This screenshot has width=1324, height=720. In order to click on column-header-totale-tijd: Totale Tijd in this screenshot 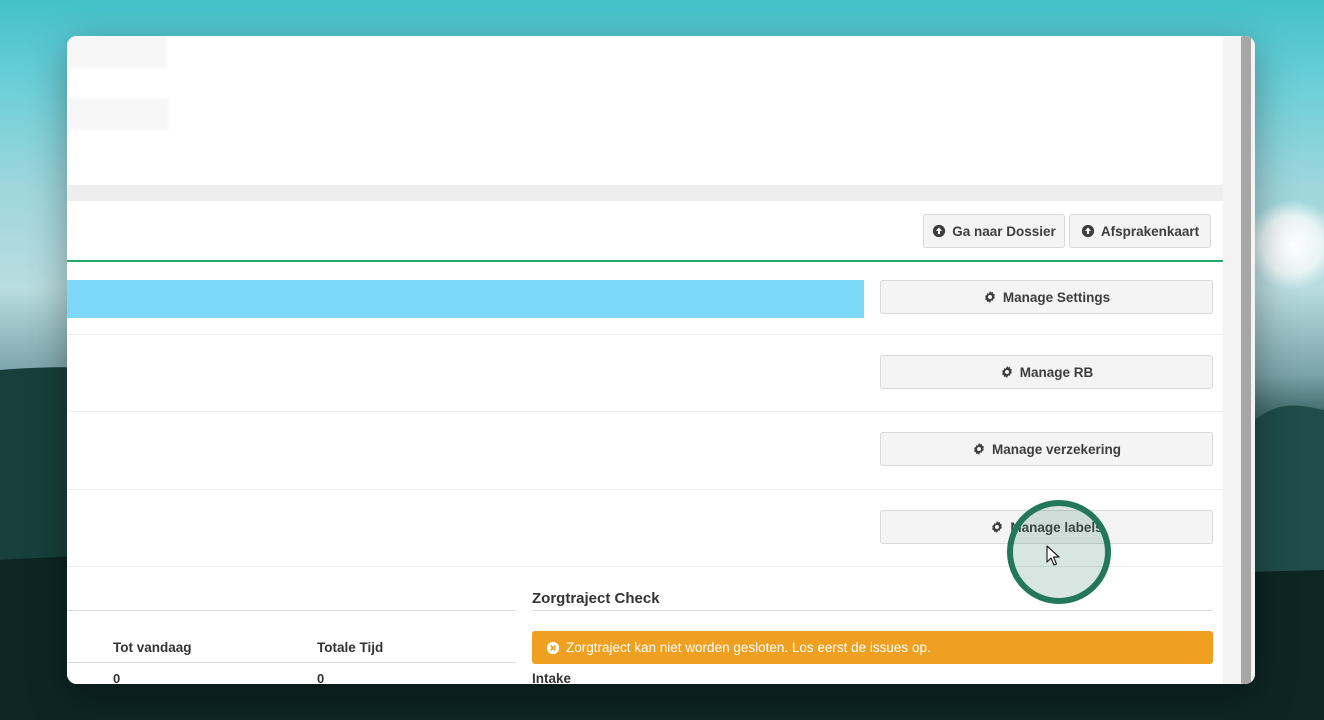, I will do `click(350, 647)`.